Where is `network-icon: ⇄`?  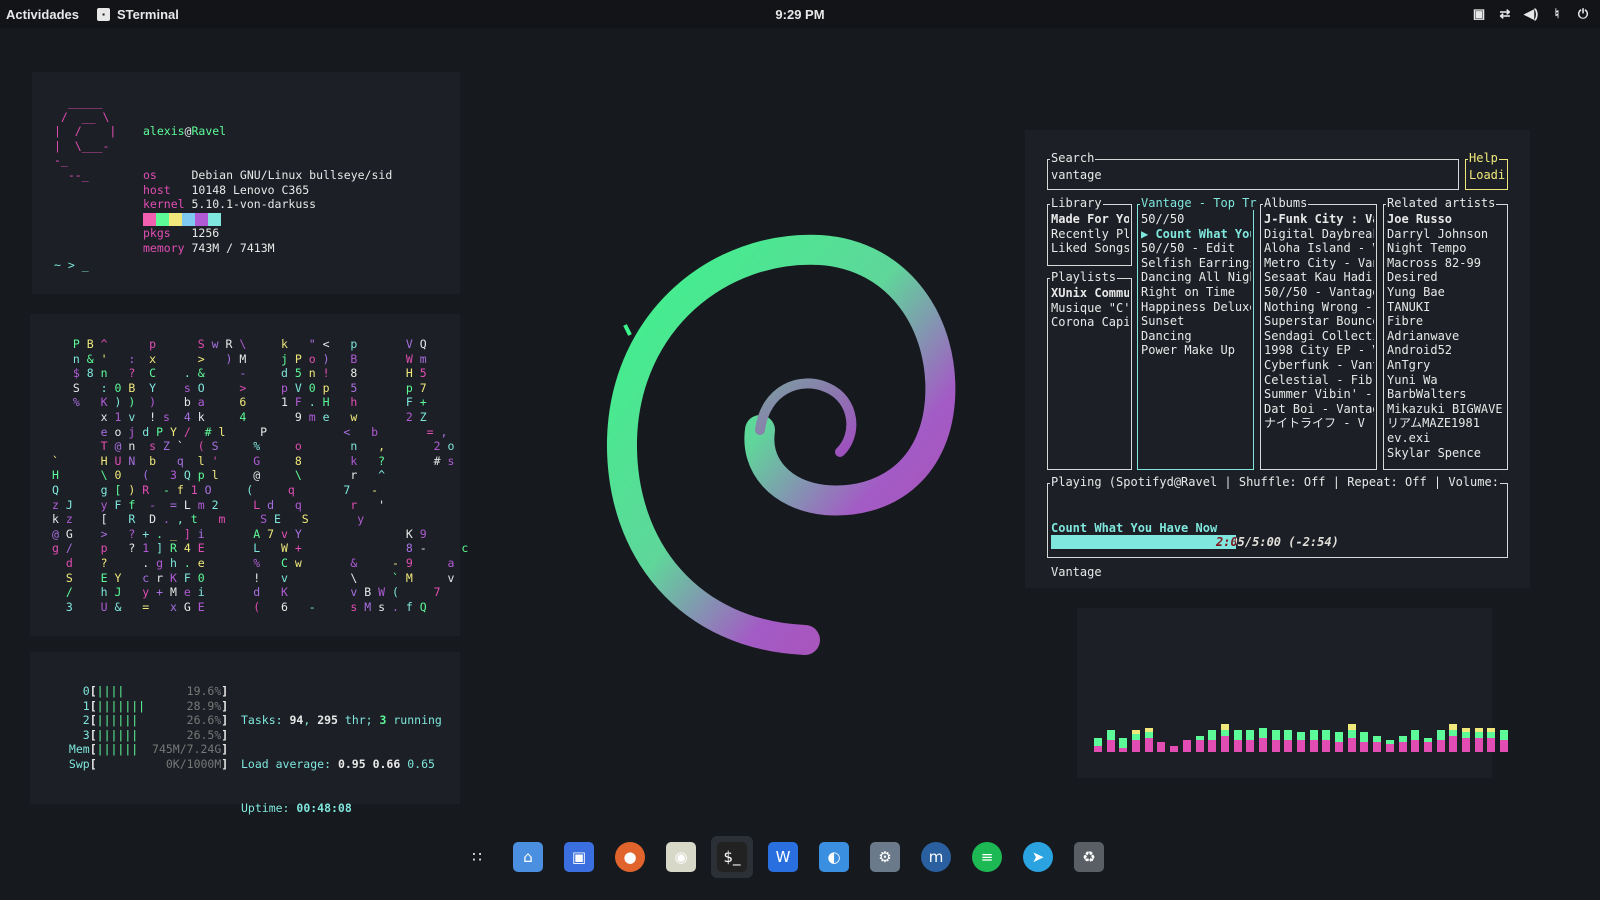 network-icon: ⇄ is located at coordinates (1505, 14).